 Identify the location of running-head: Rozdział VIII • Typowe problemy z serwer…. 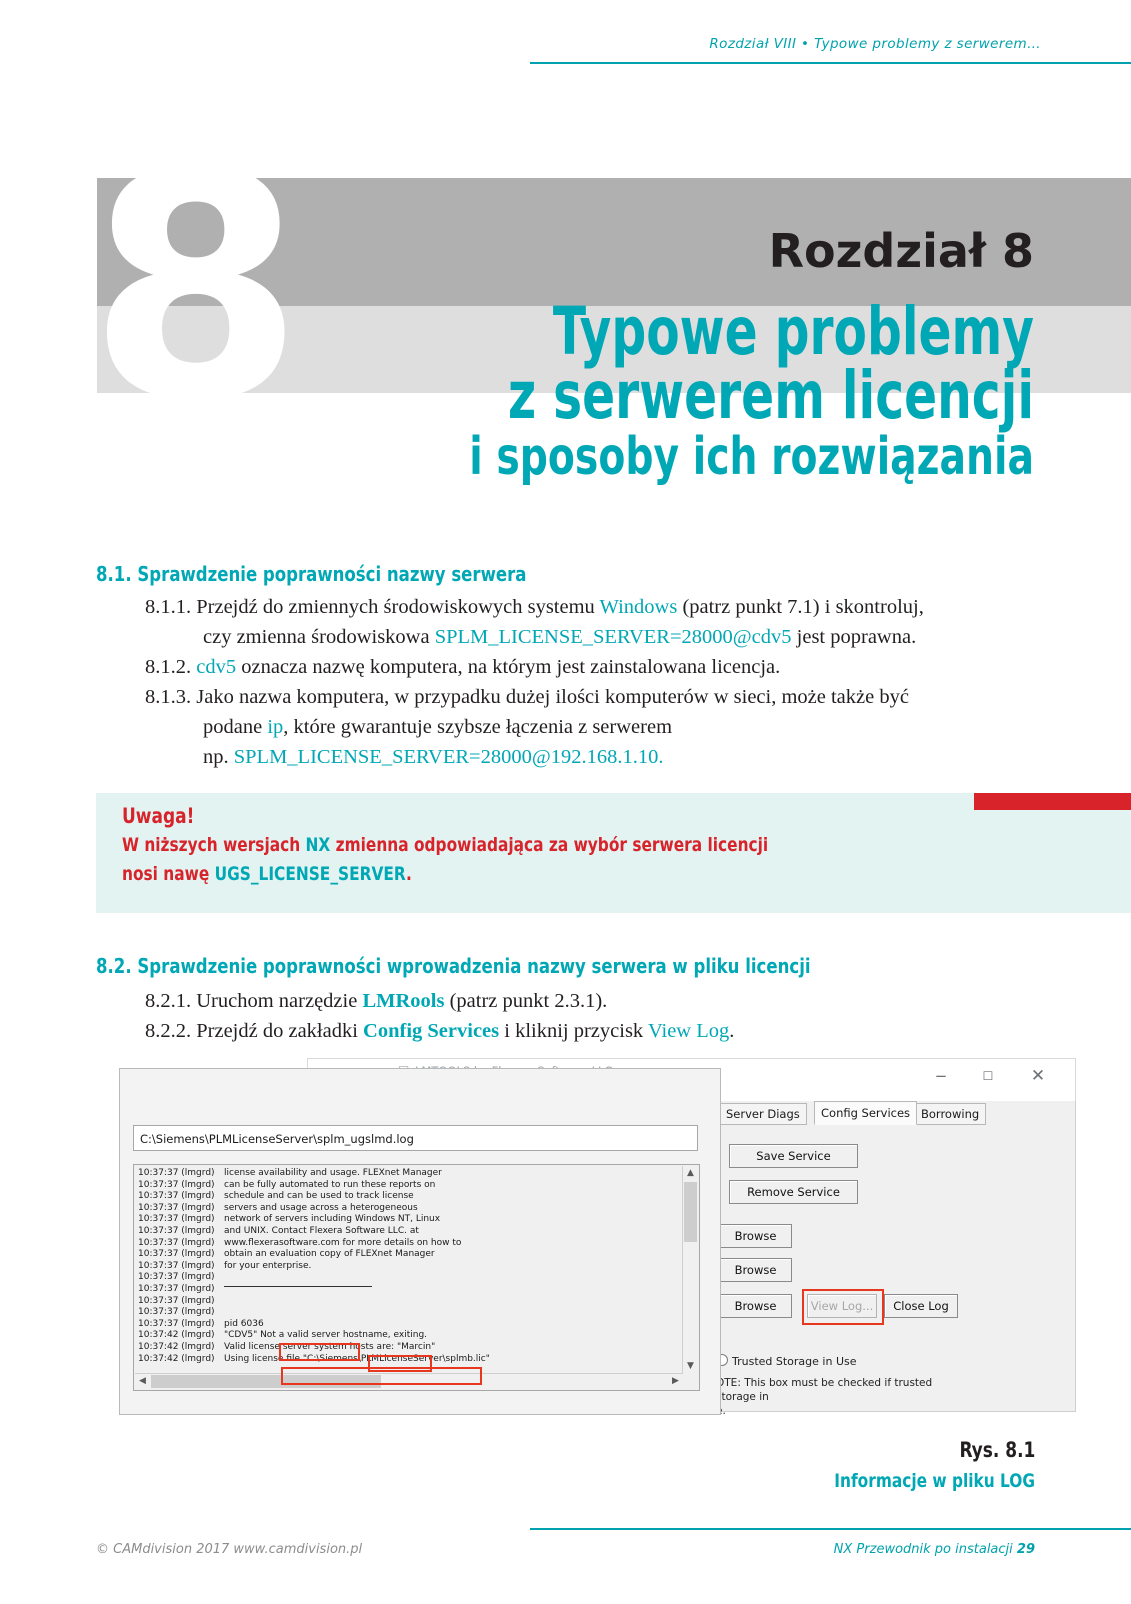
(875, 44).